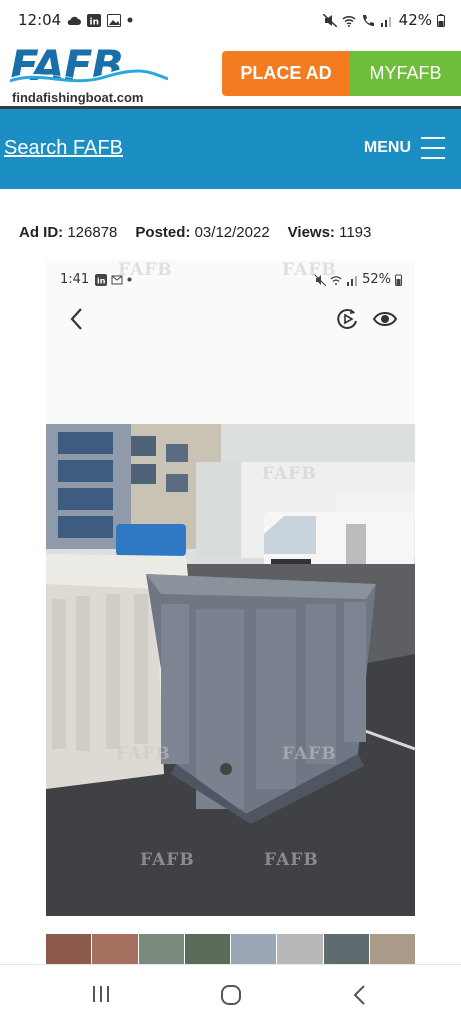 This screenshot has width=461, height=1024. I want to click on back-arrow-icon, so click(76, 319).